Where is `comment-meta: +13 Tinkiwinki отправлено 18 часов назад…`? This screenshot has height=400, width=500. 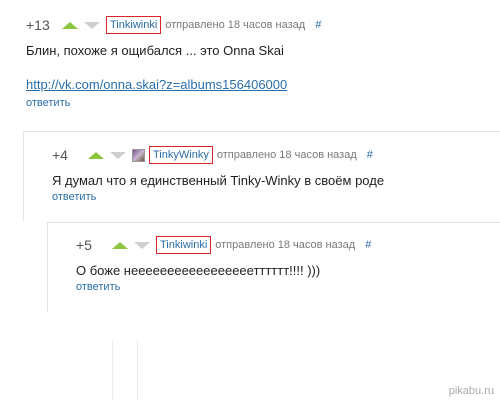
comment-meta: +13 Tinkiwinki отправлено 18 часов назад… is located at coordinates (263, 25).